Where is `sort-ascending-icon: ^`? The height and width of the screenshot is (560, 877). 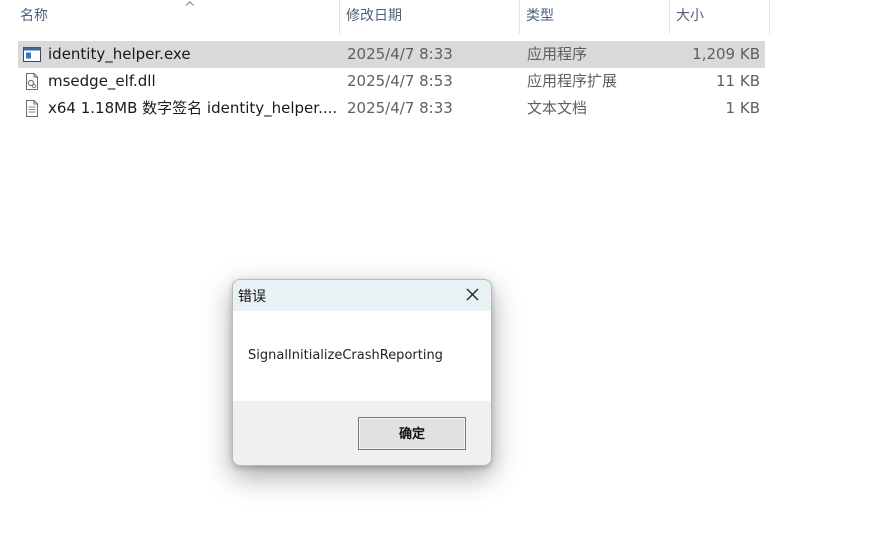 sort-ascending-icon: ^ is located at coordinates (190, 8).